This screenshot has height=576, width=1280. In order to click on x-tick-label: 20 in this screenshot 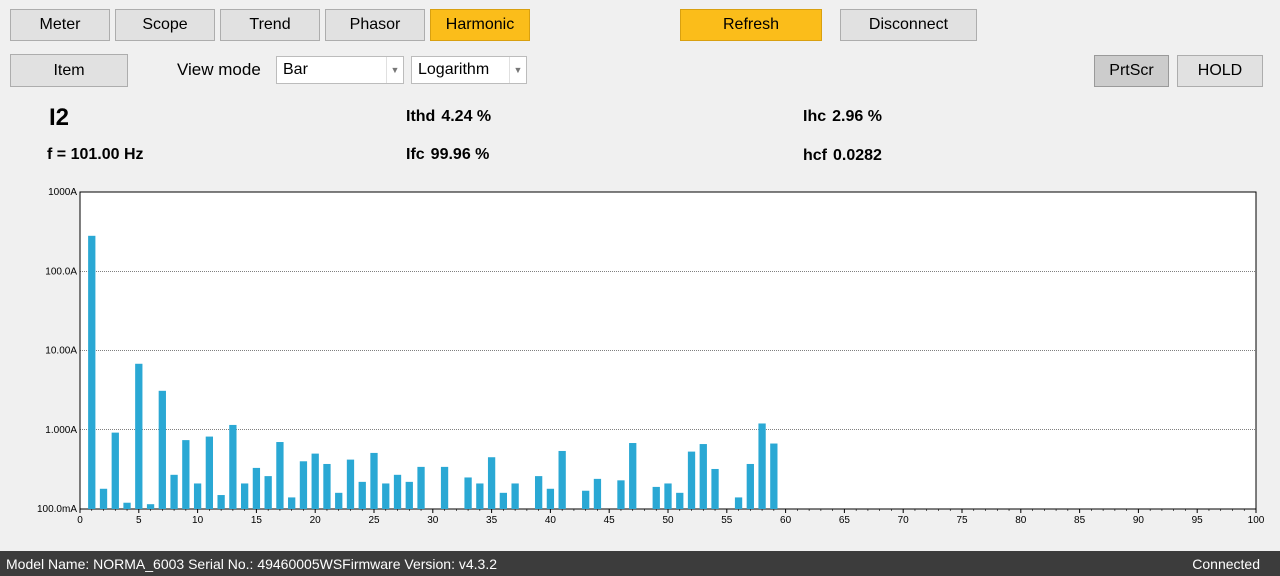, I will do `click(316, 520)`.